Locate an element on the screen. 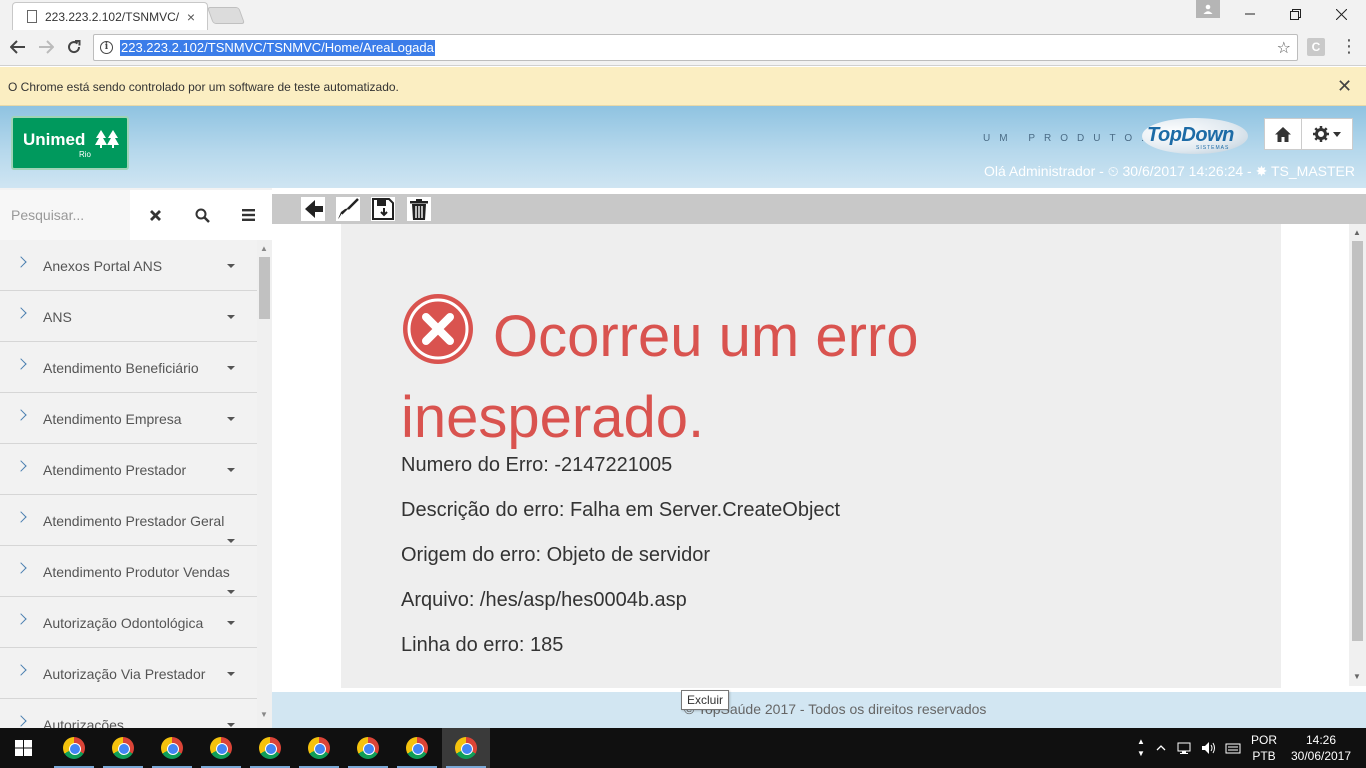  info-icon: i is located at coordinates (106, 47).